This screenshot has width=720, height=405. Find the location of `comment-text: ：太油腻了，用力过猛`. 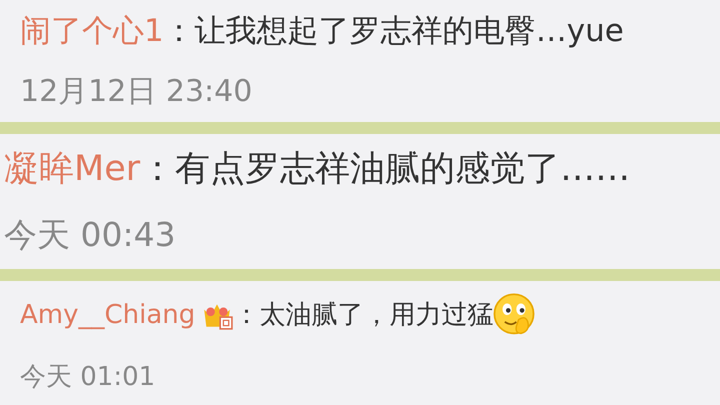

comment-text: ：太油腻了，用力过猛 is located at coordinates (363, 315).